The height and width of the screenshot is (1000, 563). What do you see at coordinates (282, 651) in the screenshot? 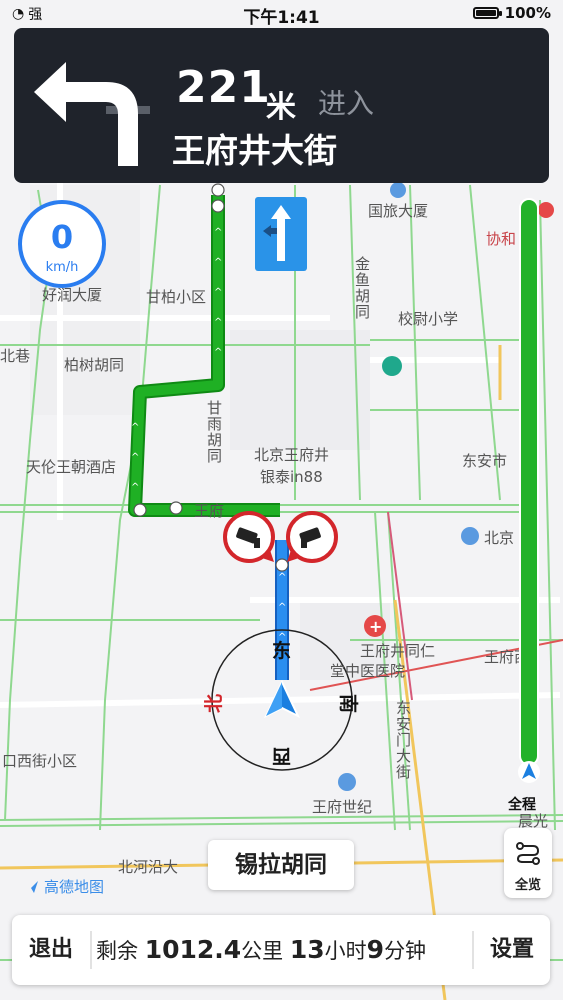
I see `compass-east: 东` at bounding box center [282, 651].